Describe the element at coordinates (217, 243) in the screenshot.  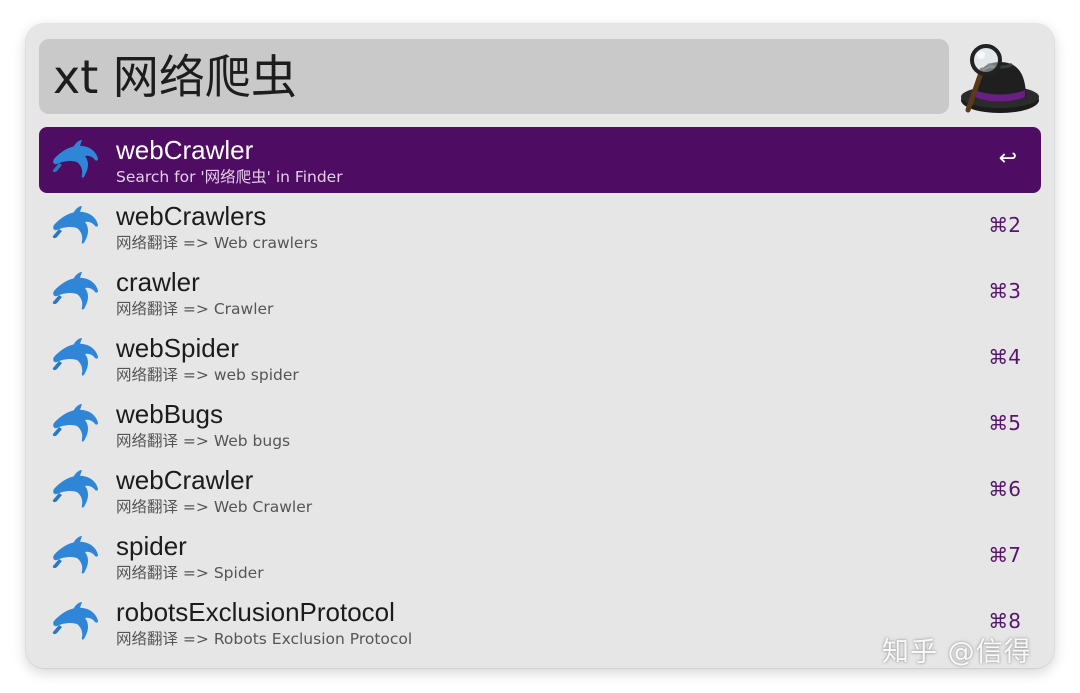
I see `result-subtitle: 网络翻译 => Web crawlers` at that location.